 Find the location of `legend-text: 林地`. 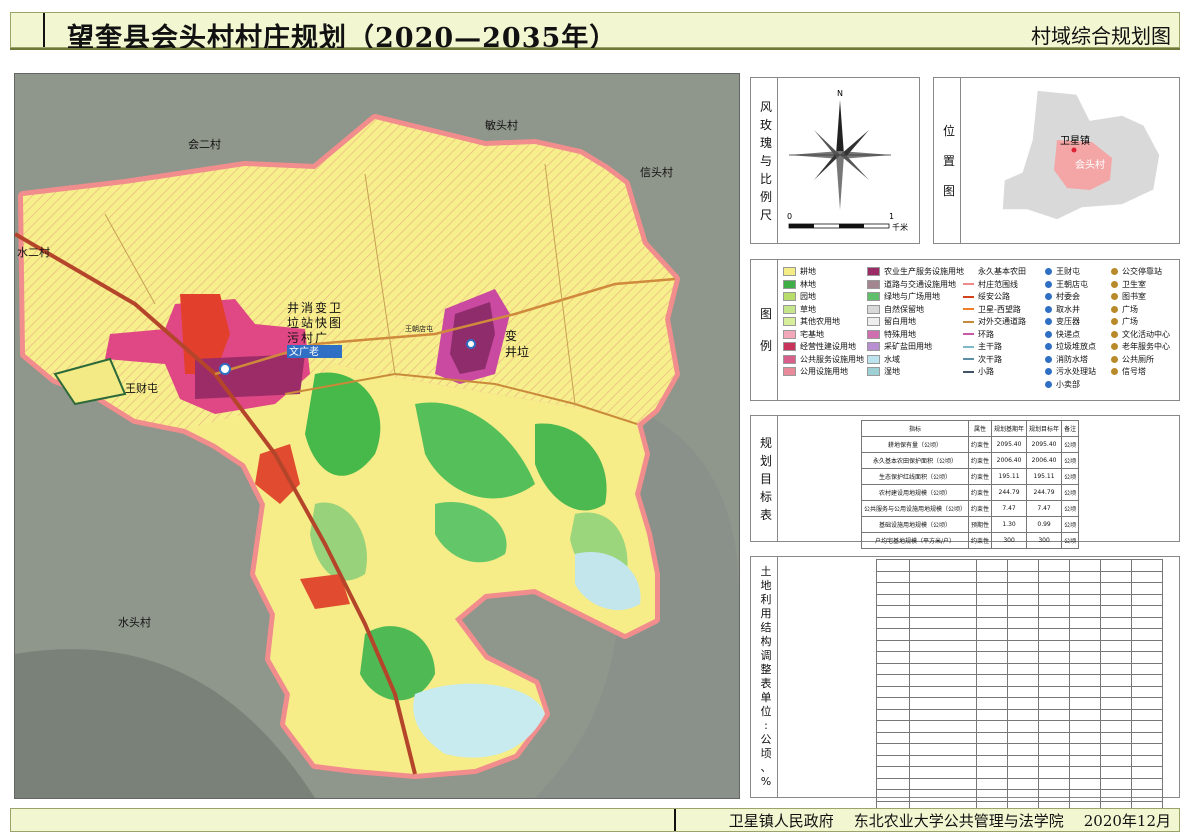

legend-text: 林地 is located at coordinates (808, 284).